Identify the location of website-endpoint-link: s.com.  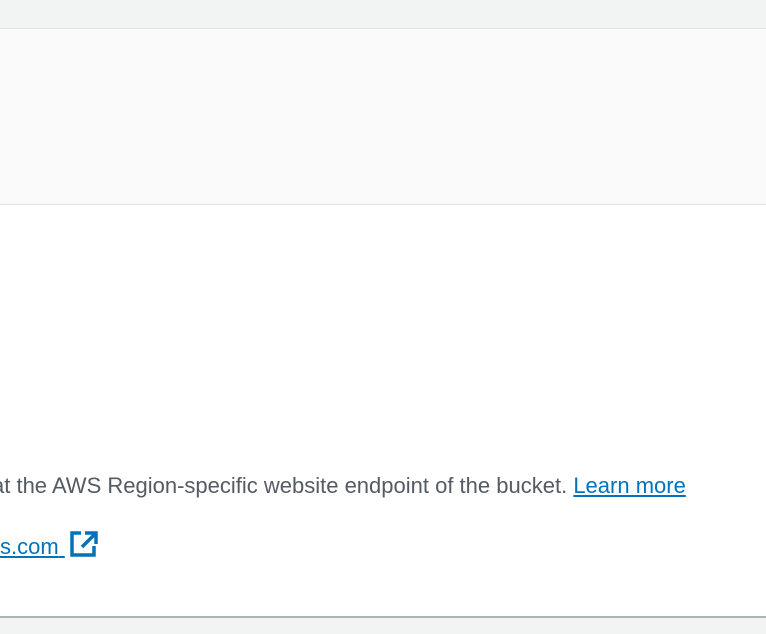
(32, 546).